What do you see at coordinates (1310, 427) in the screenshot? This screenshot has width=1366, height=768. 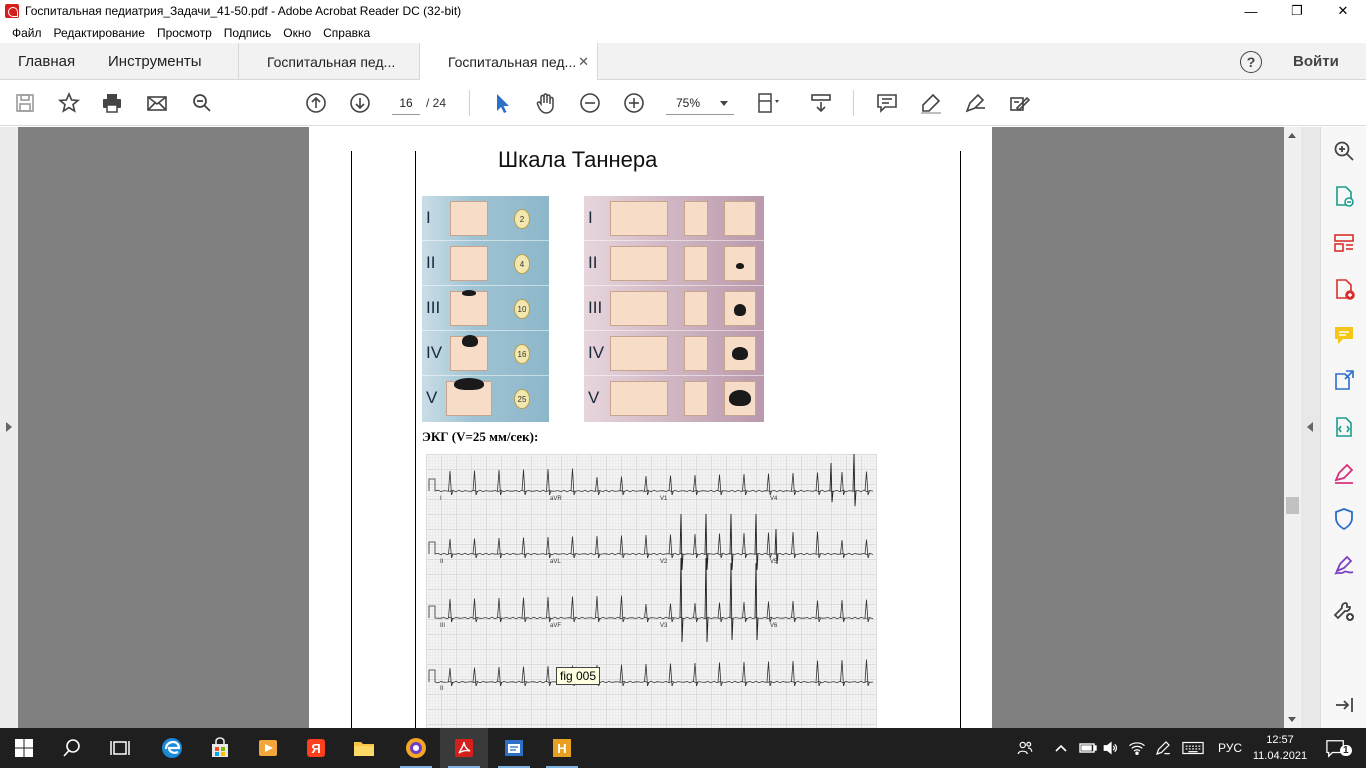 I see `right-pane-toggle` at bounding box center [1310, 427].